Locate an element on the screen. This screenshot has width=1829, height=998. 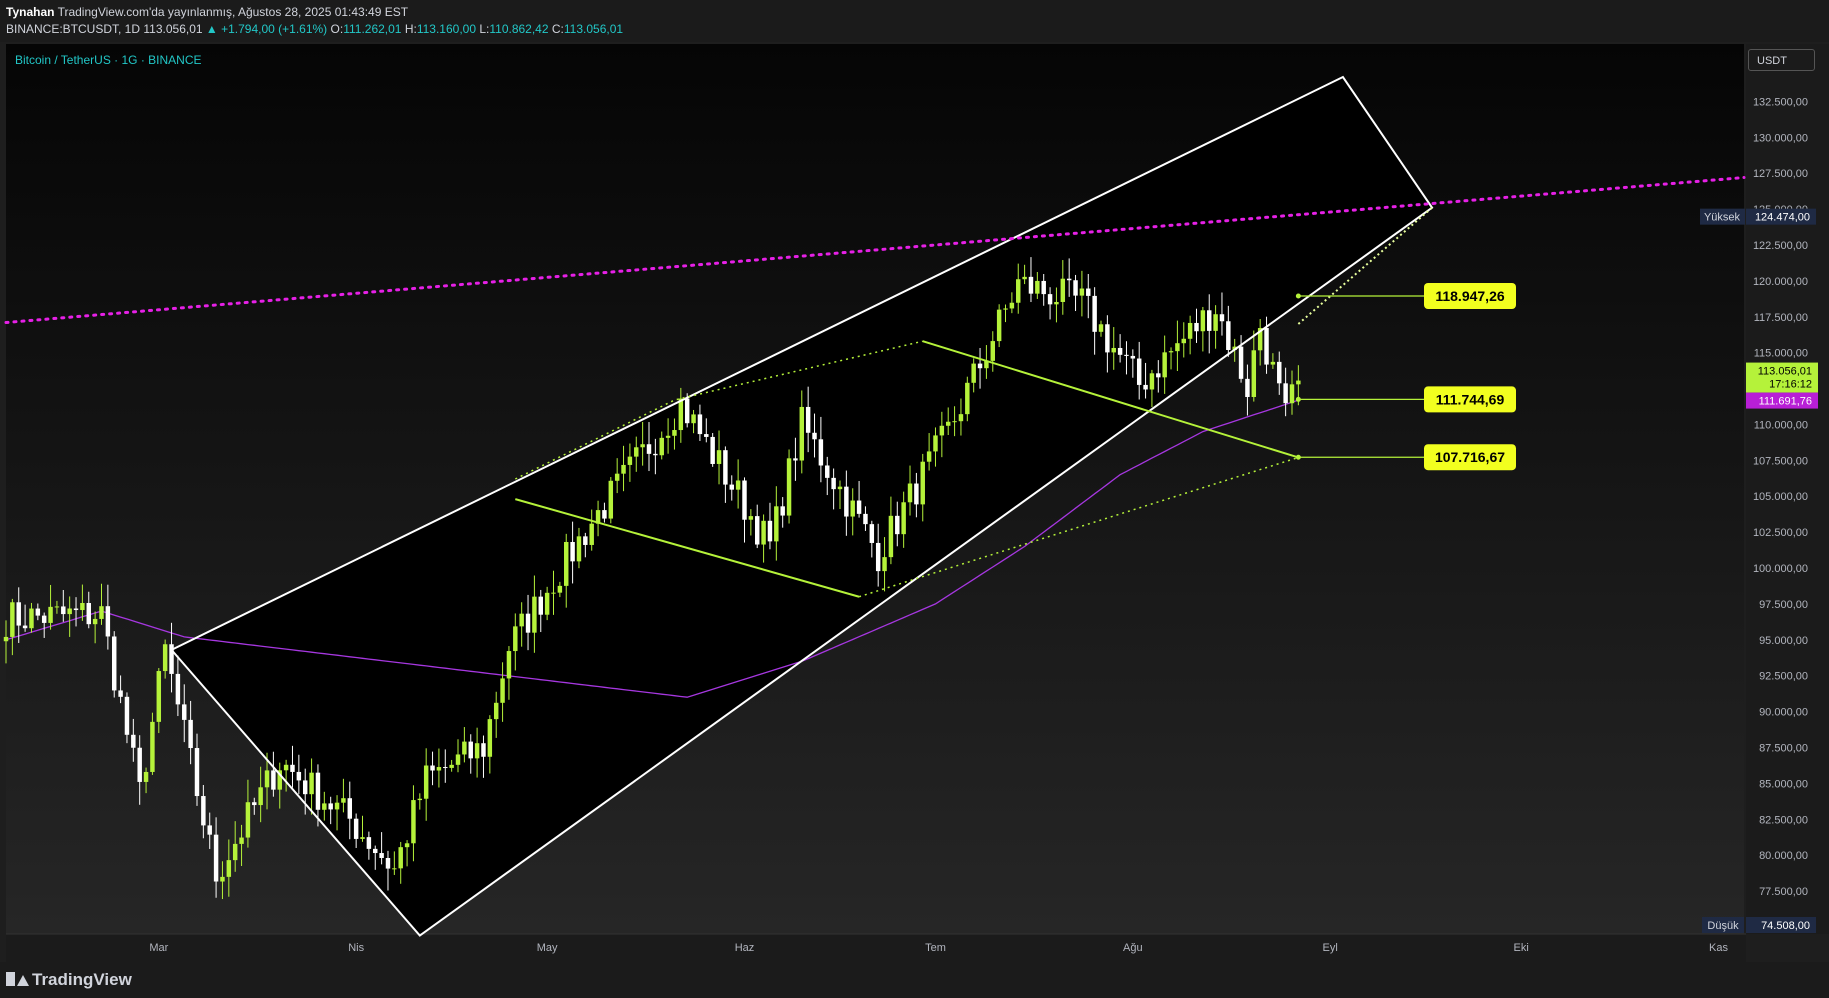
countdown-timer: 17:16:12 is located at coordinates (1790, 385).